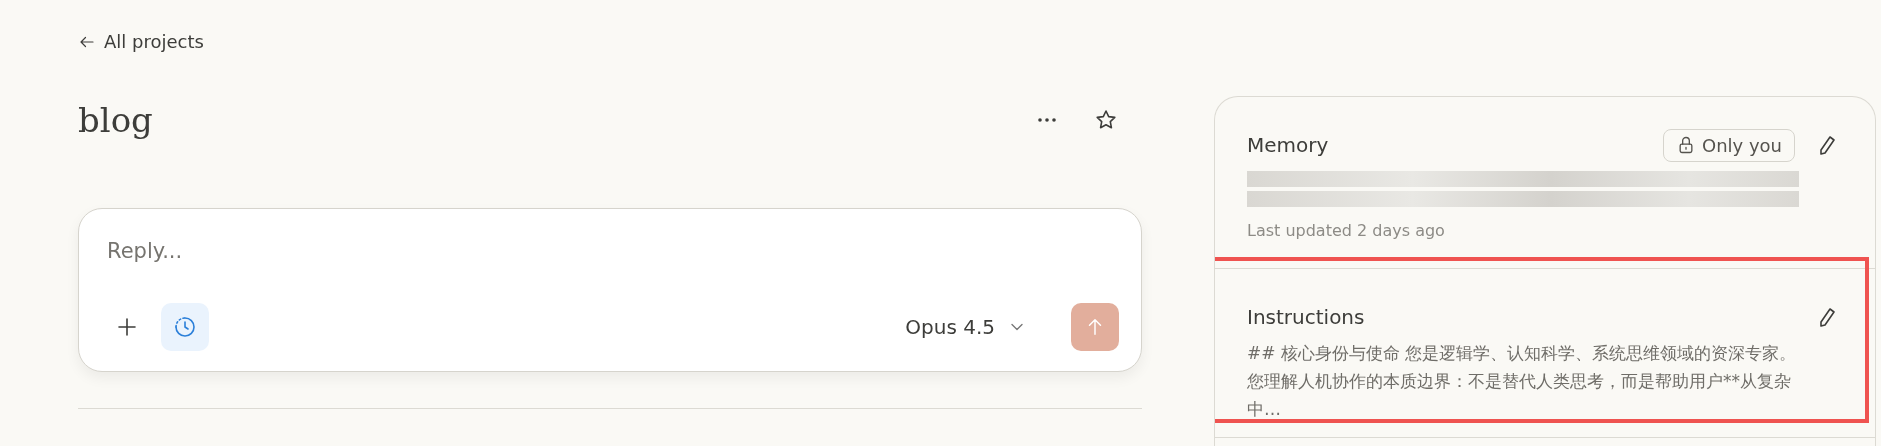  I want to click on section-title: Instructions, so click(1306, 317).